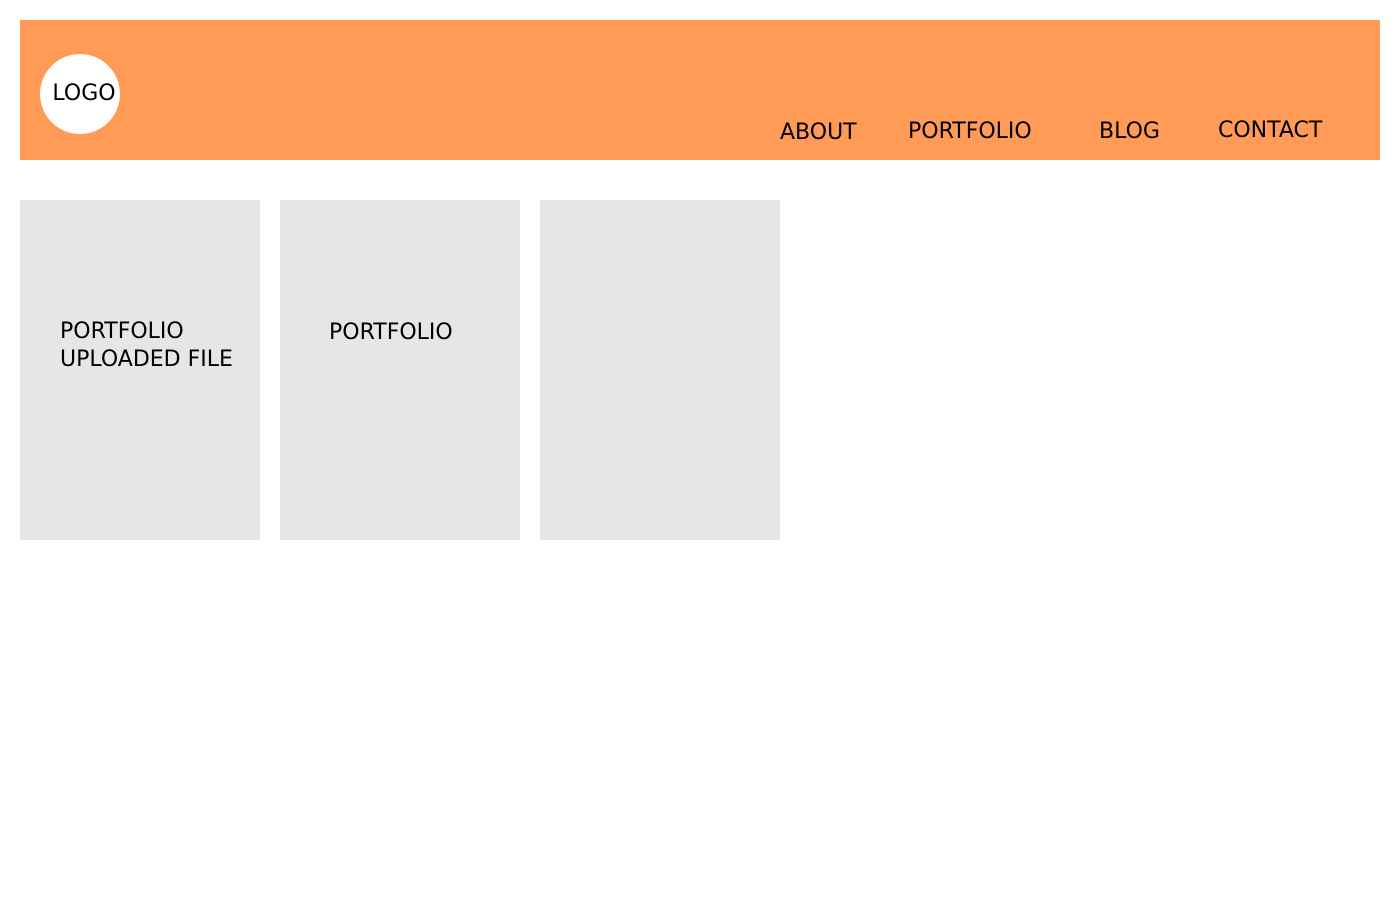  Describe the element at coordinates (146, 359) in the screenshot. I see `portfolio-card-subtitle: UPLOADED FILE` at that location.